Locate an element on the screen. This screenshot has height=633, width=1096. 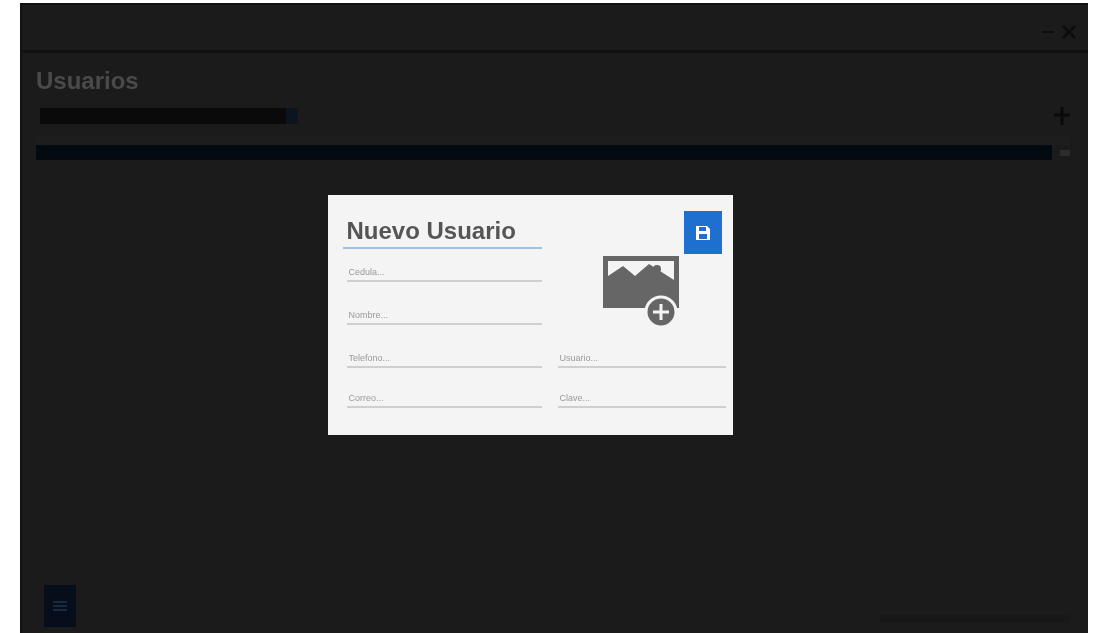
table-row is located at coordinates (544, 152).